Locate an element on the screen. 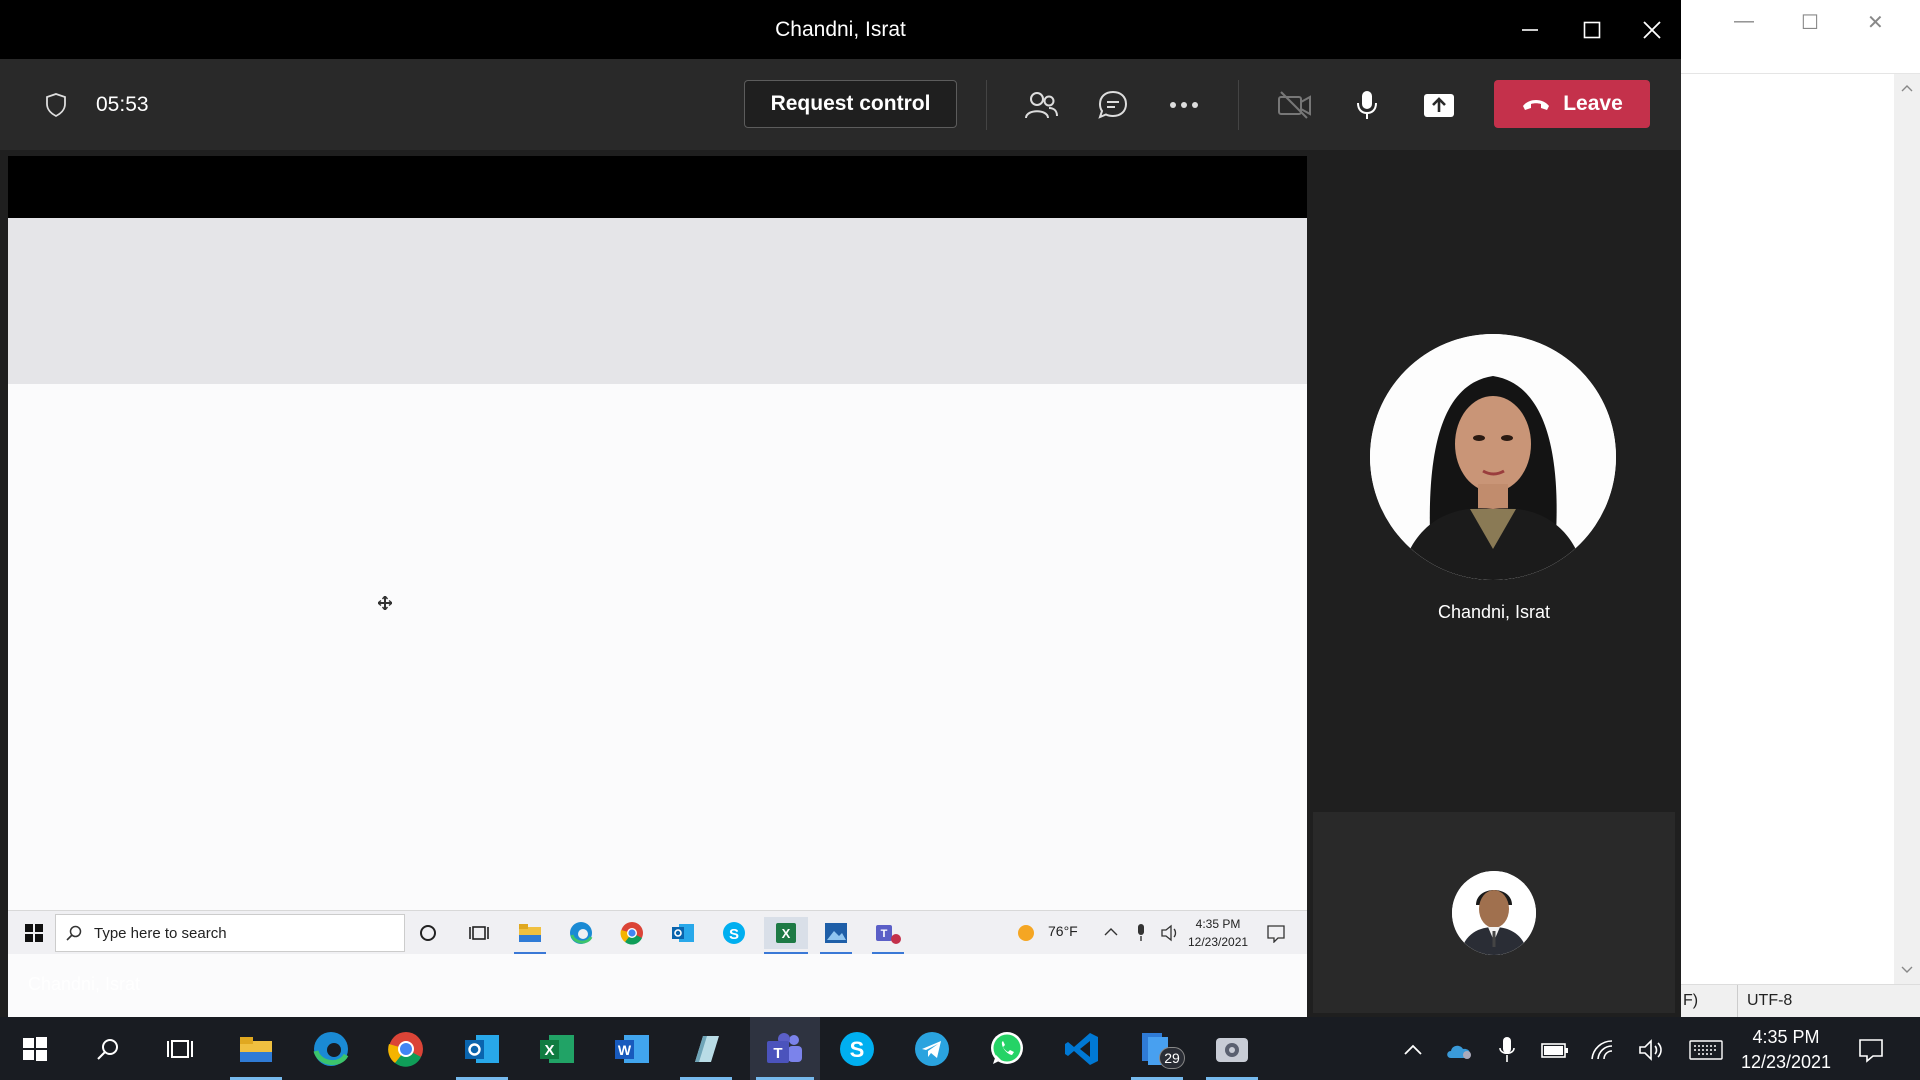 This screenshot has height=1080, width=1920. show-hidden-icons-button is located at coordinates (1413, 1050).